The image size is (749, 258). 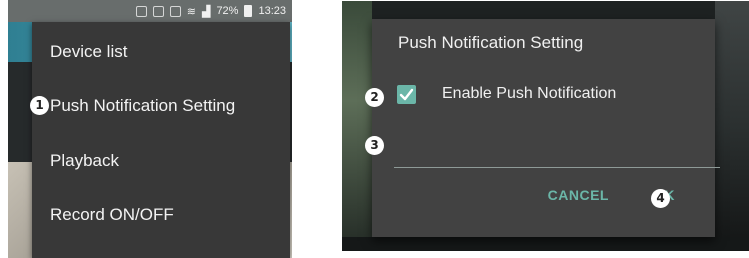 What do you see at coordinates (84, 161) in the screenshot?
I see `menu-item-playback: Playback` at bounding box center [84, 161].